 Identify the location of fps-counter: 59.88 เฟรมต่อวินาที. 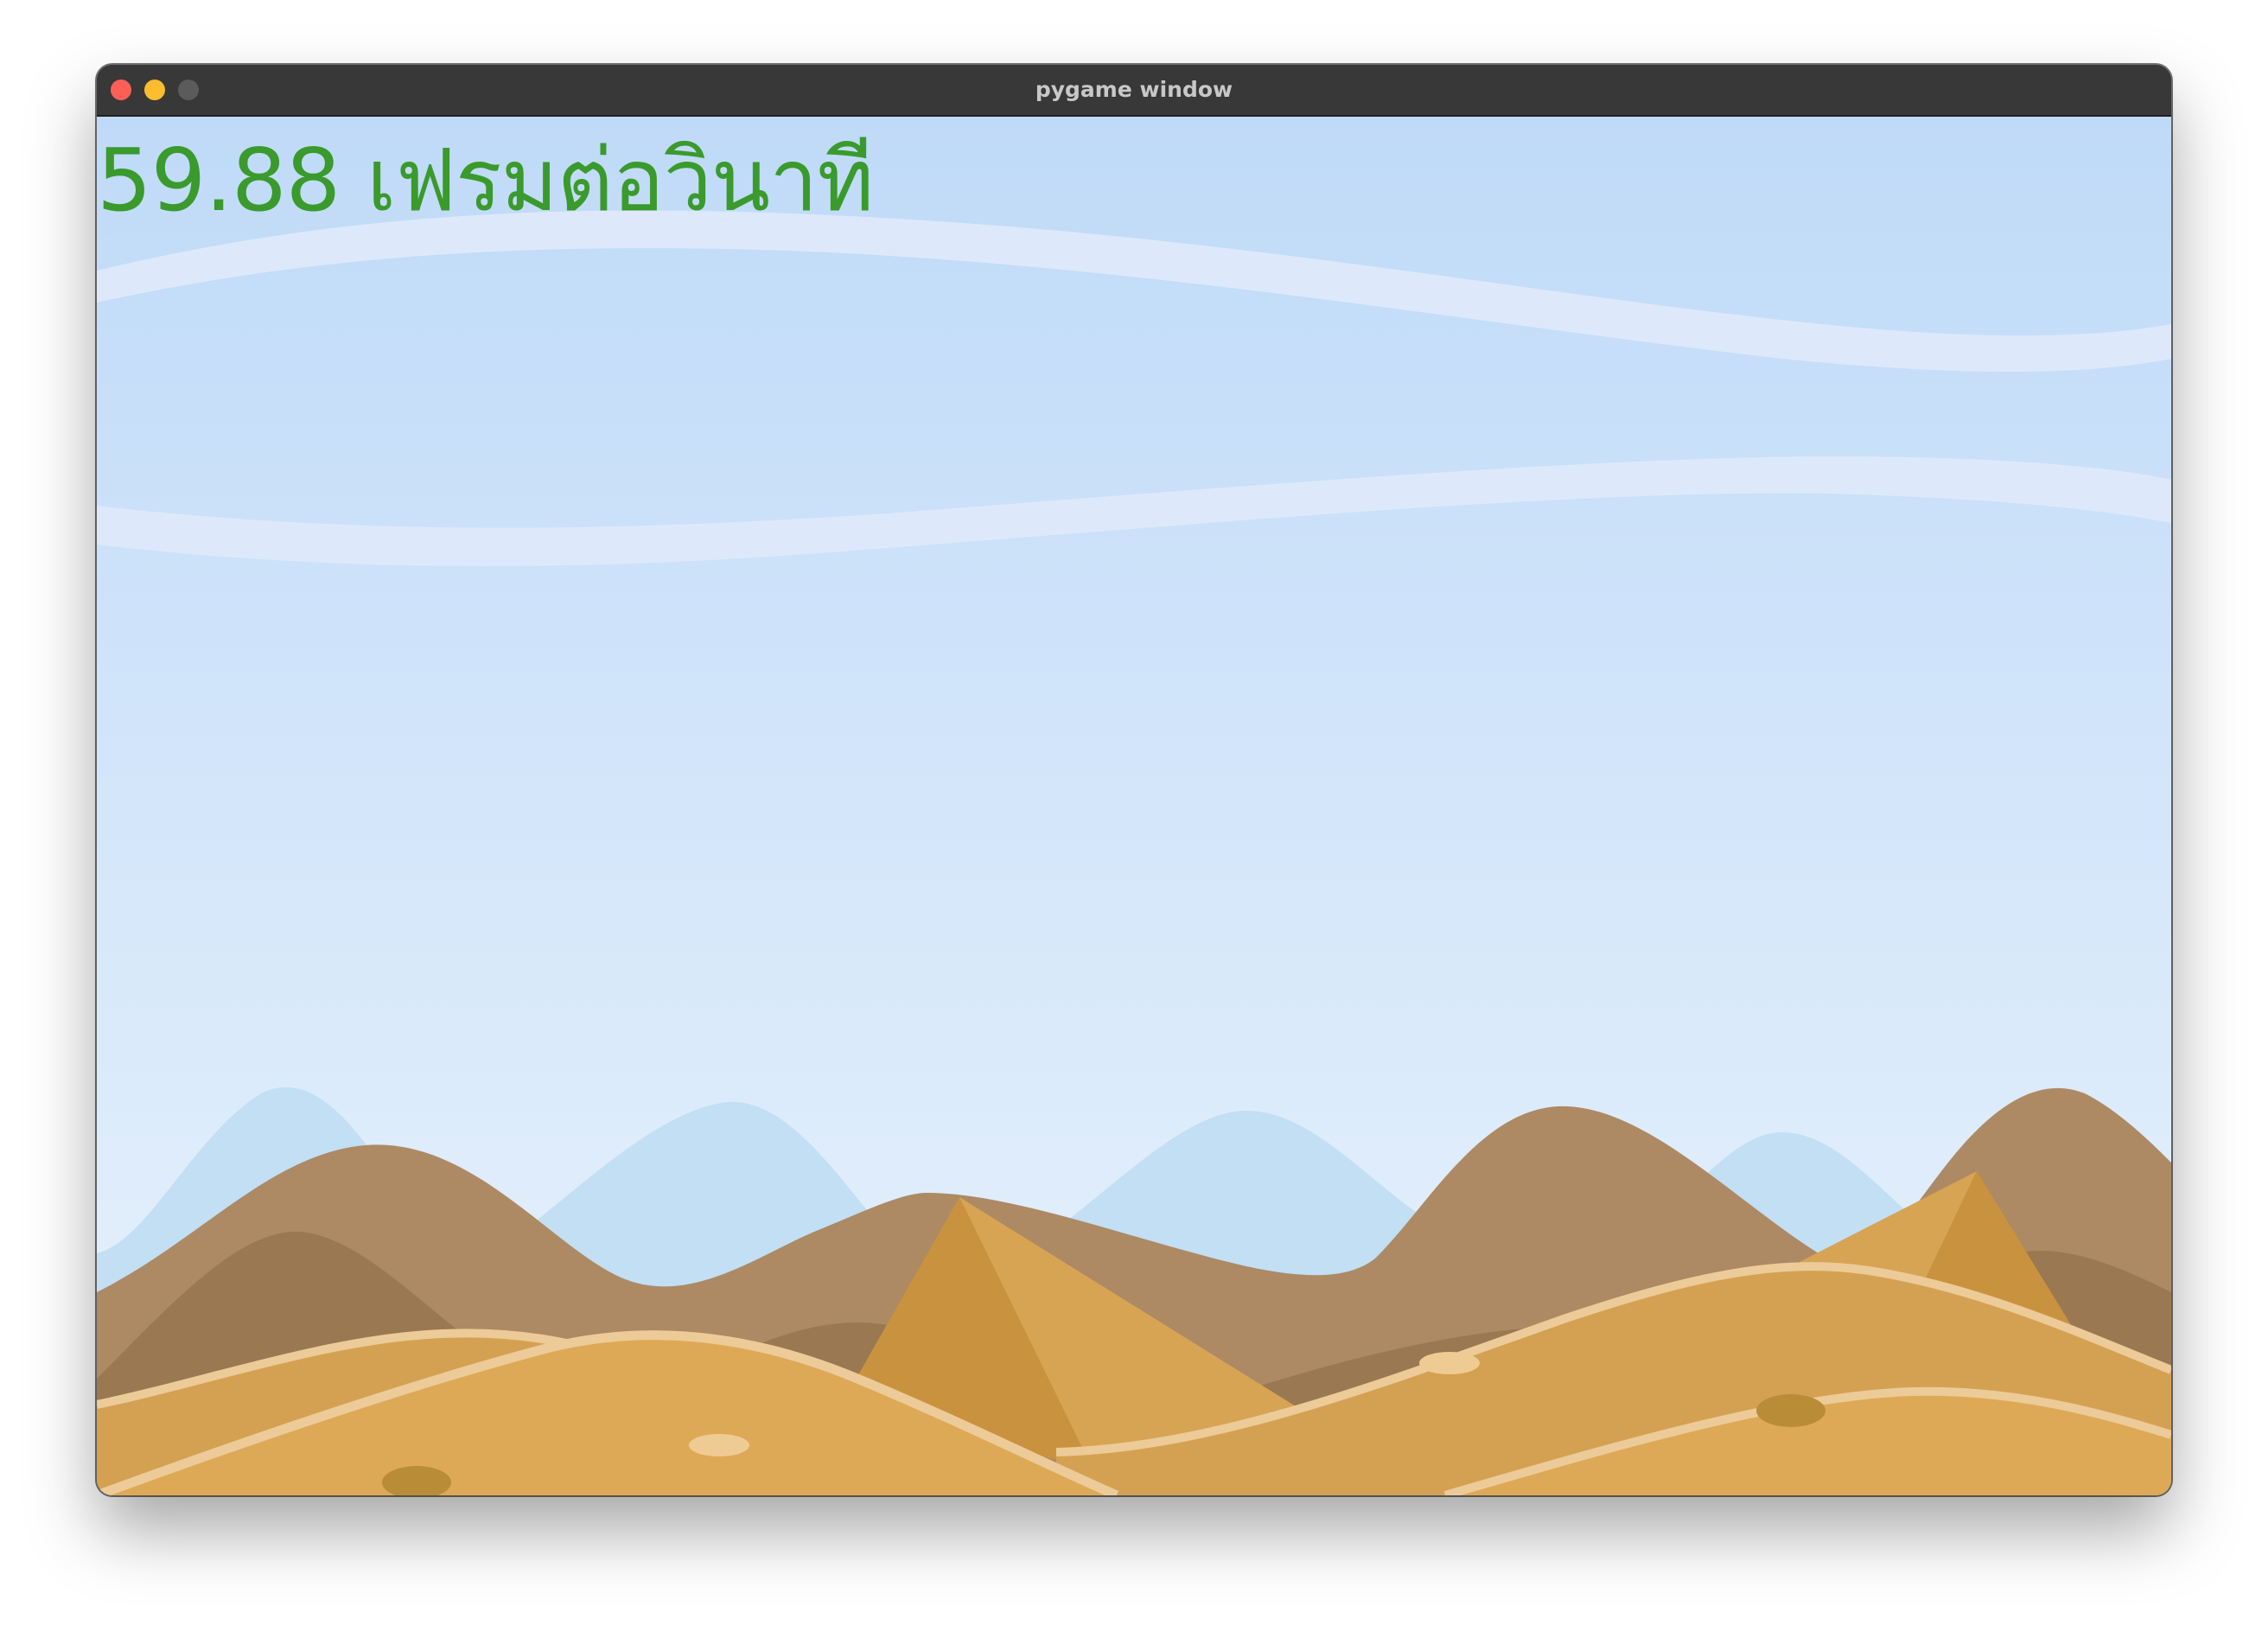
(485, 180).